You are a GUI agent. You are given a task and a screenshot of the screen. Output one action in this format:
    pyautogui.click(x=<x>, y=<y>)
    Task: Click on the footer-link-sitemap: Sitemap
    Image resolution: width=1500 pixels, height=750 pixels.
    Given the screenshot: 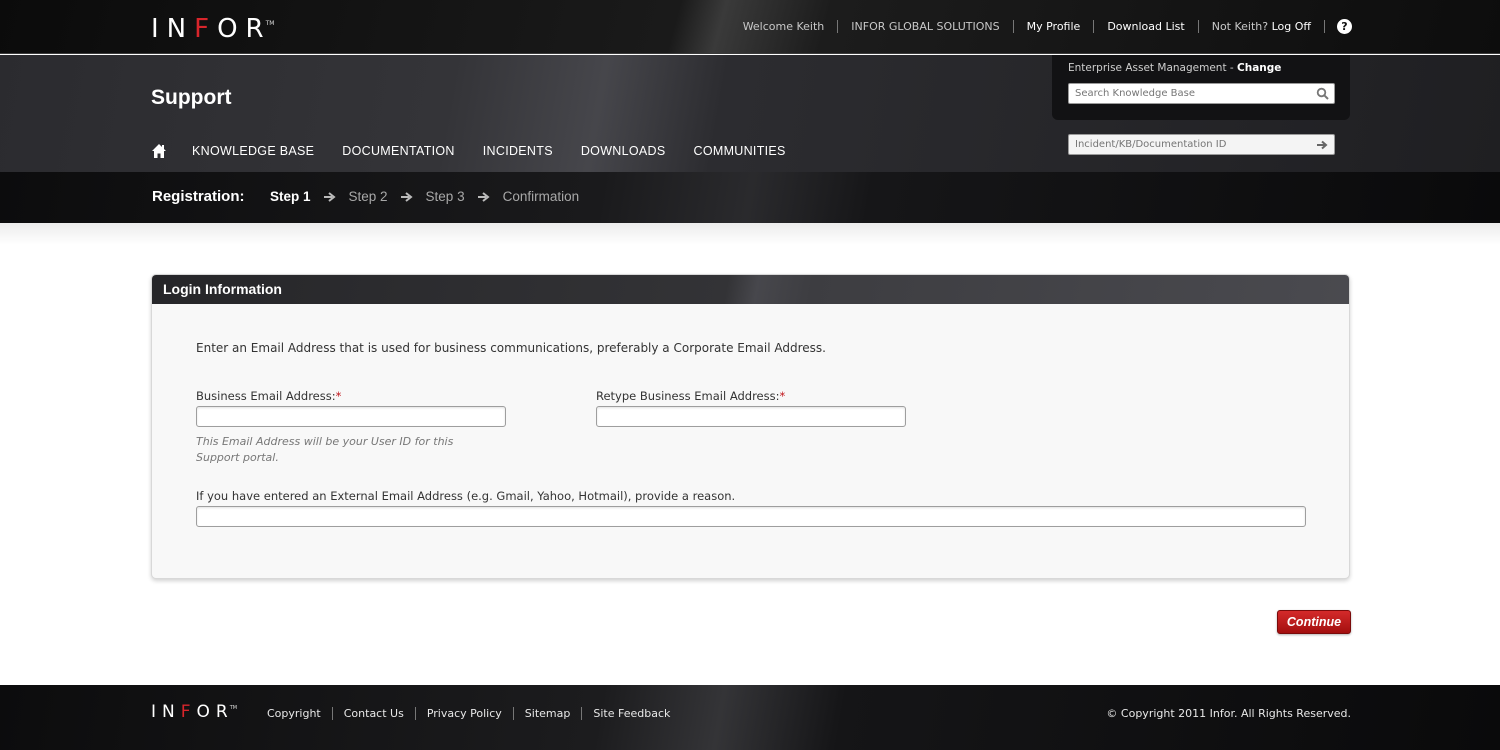 What is the action you would take?
    pyautogui.click(x=548, y=713)
    